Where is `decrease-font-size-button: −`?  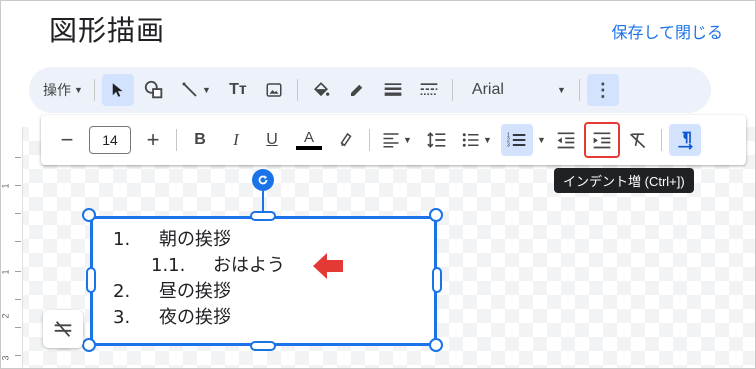
decrease-font-size-button: − is located at coordinates (67, 140).